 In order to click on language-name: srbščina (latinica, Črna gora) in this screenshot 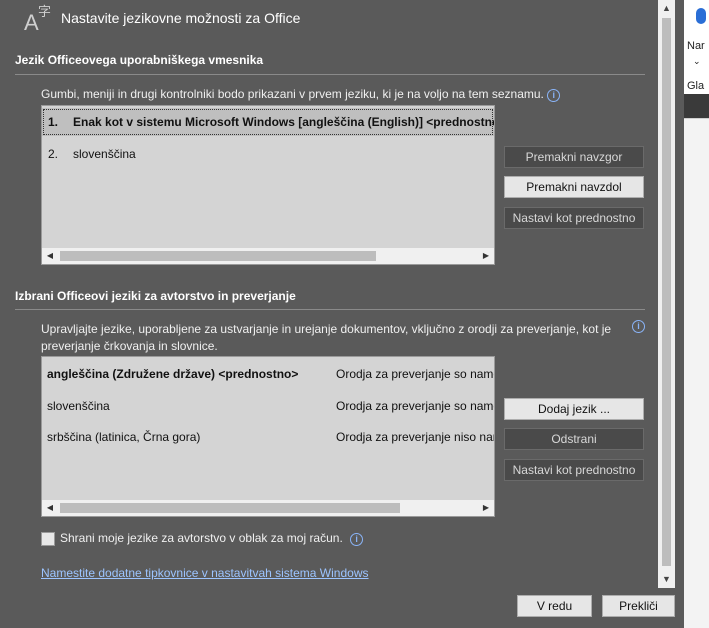, I will do `click(124, 437)`.